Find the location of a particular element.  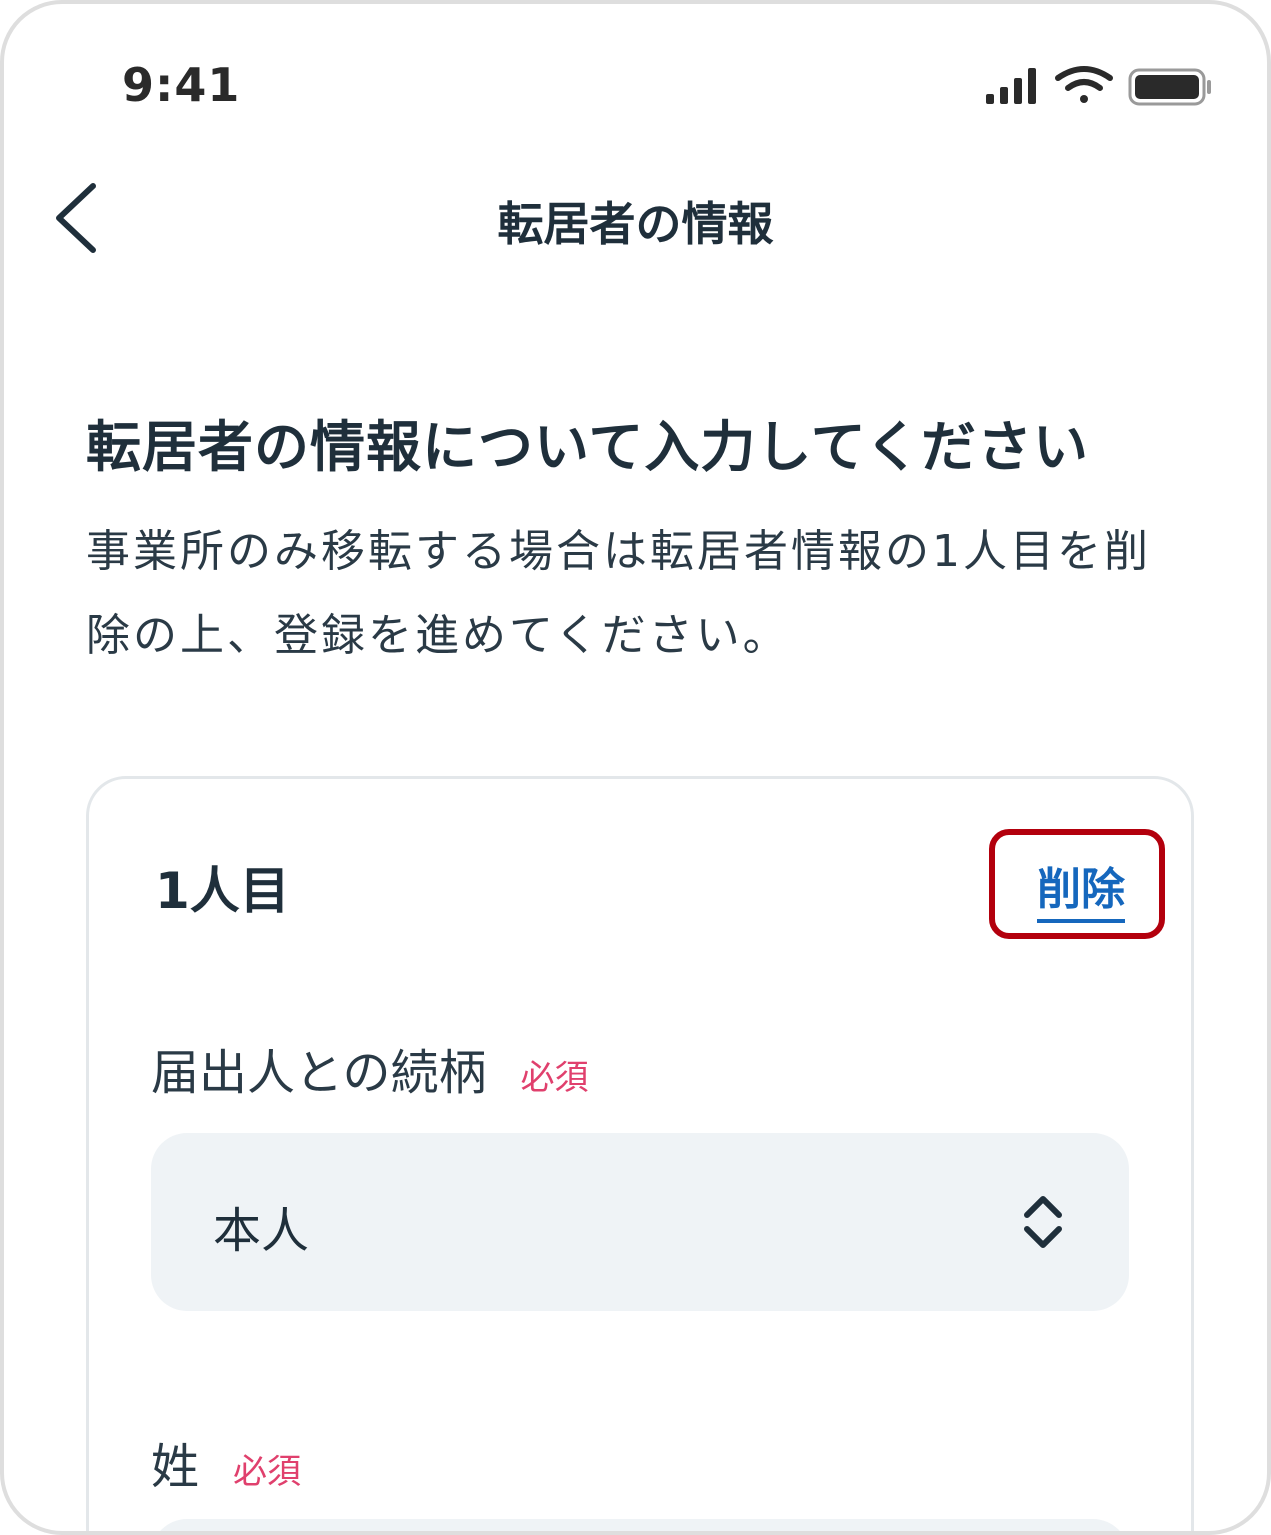

section-description: 事業所のみ移転する場合は転居者情報の1人目を削除の上、登録を進めてください。 is located at coordinates (618, 593).